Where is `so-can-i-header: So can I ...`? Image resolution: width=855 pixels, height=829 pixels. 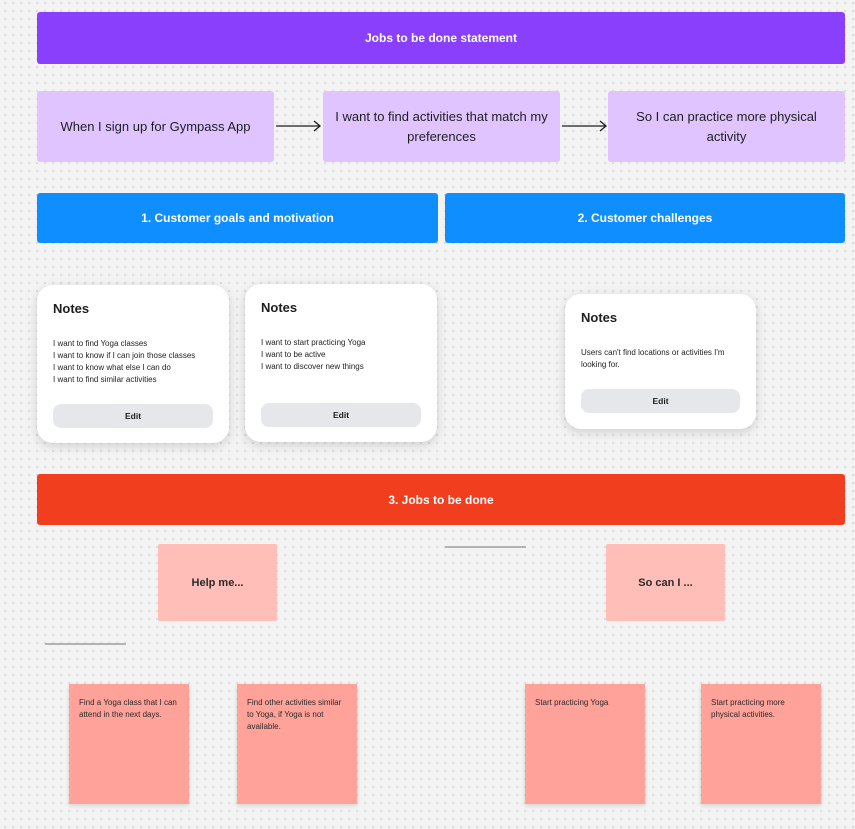 so-can-i-header: So can I ... is located at coordinates (665, 582).